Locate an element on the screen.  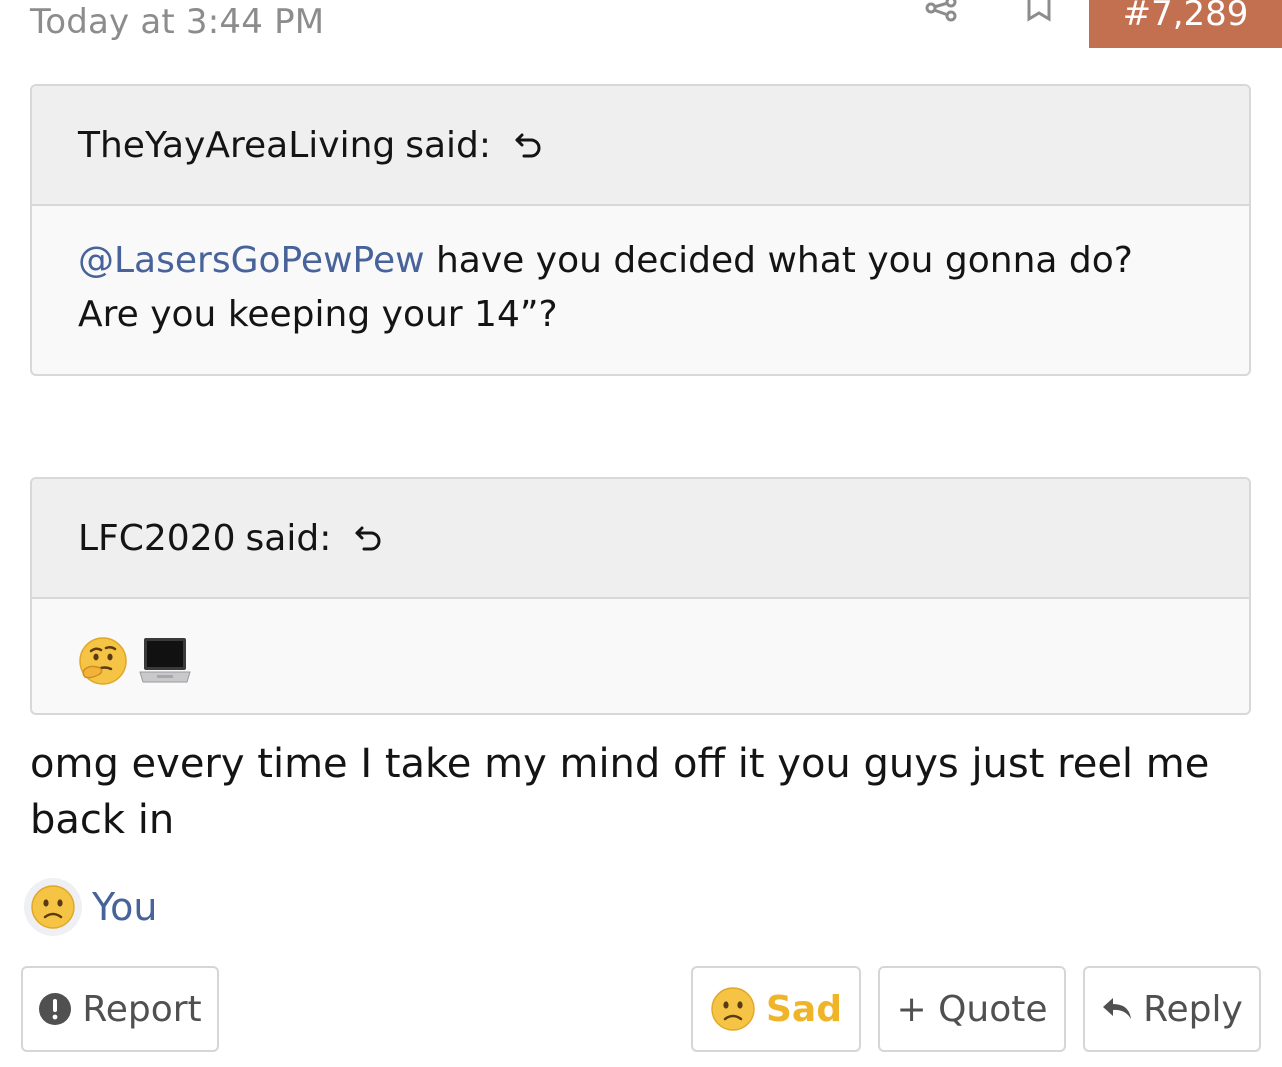
quote-label: + Quote is located at coordinates (972, 1009).